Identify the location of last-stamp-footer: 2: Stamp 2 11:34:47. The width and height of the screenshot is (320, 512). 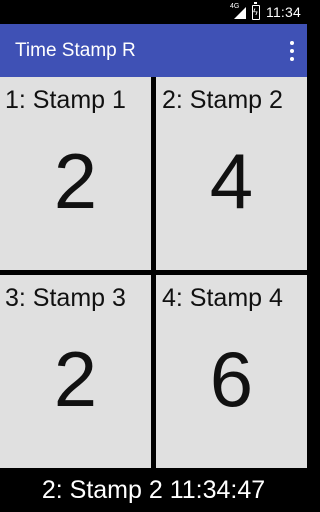
(153, 490).